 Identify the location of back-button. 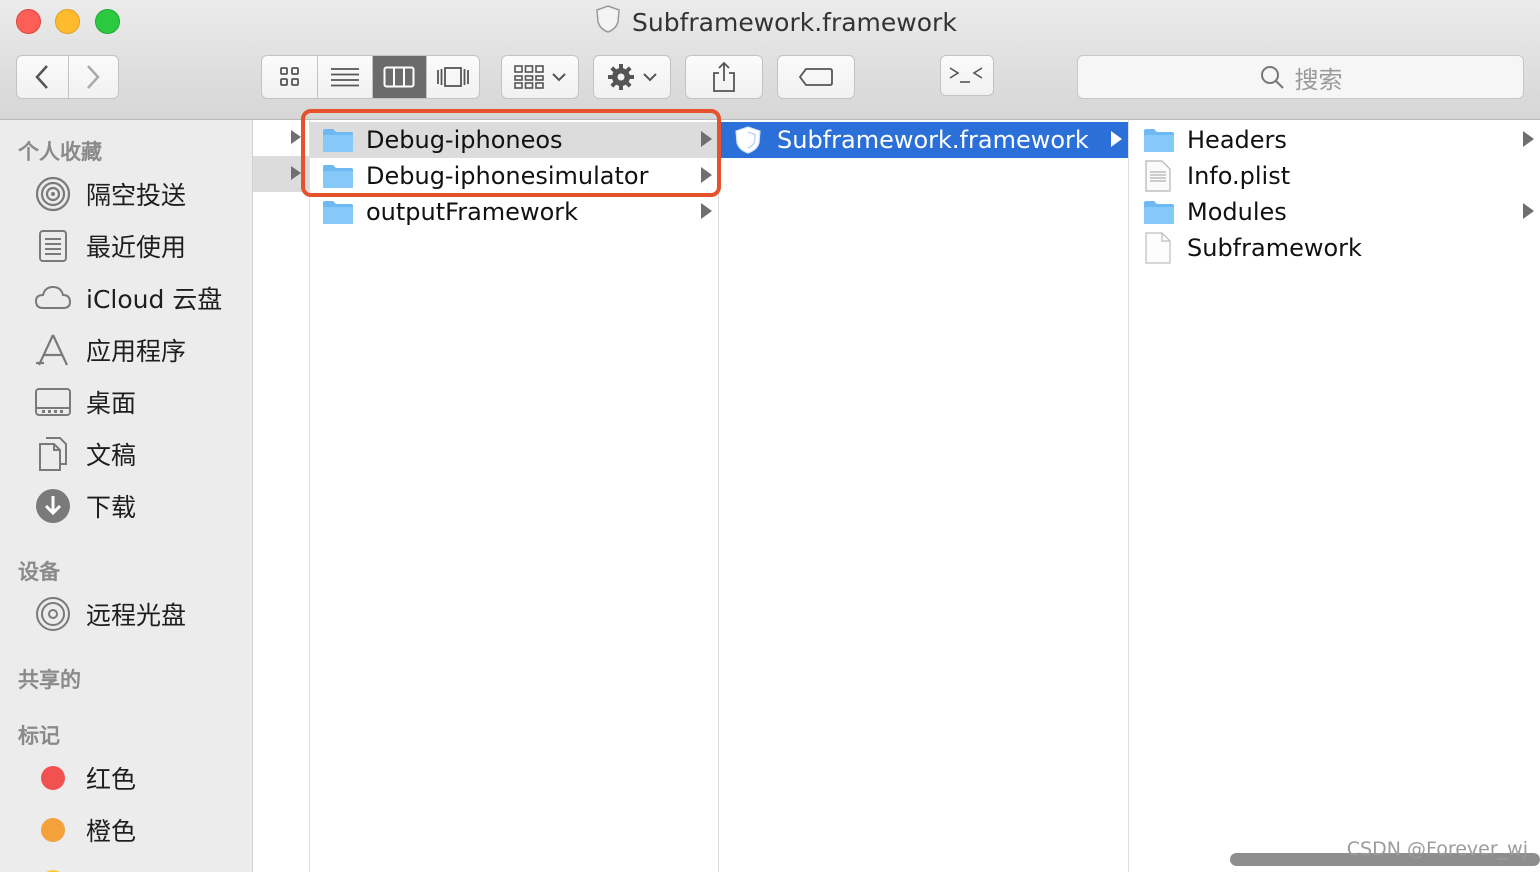
(42, 77).